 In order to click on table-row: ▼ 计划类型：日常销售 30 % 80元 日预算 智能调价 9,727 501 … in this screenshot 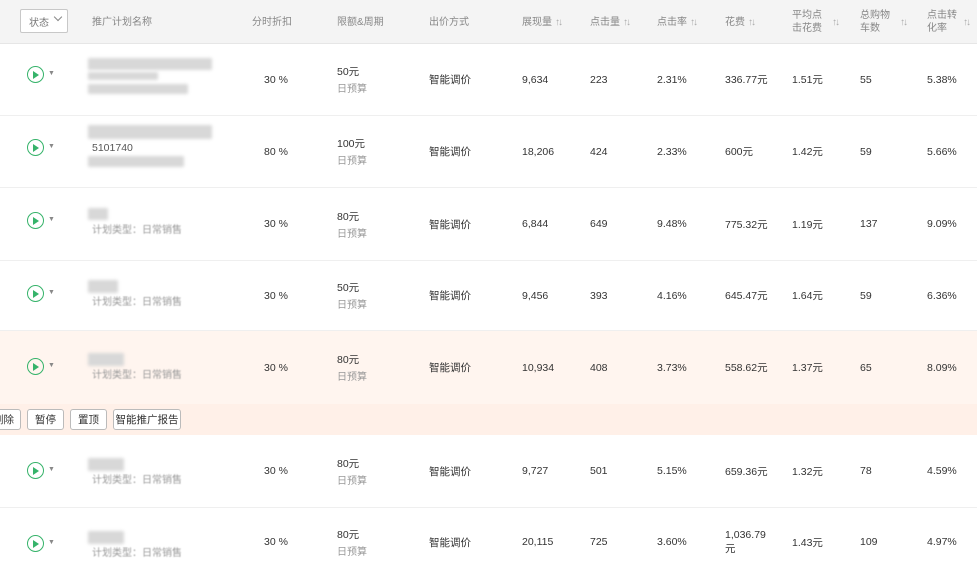, I will do `click(488, 471)`.